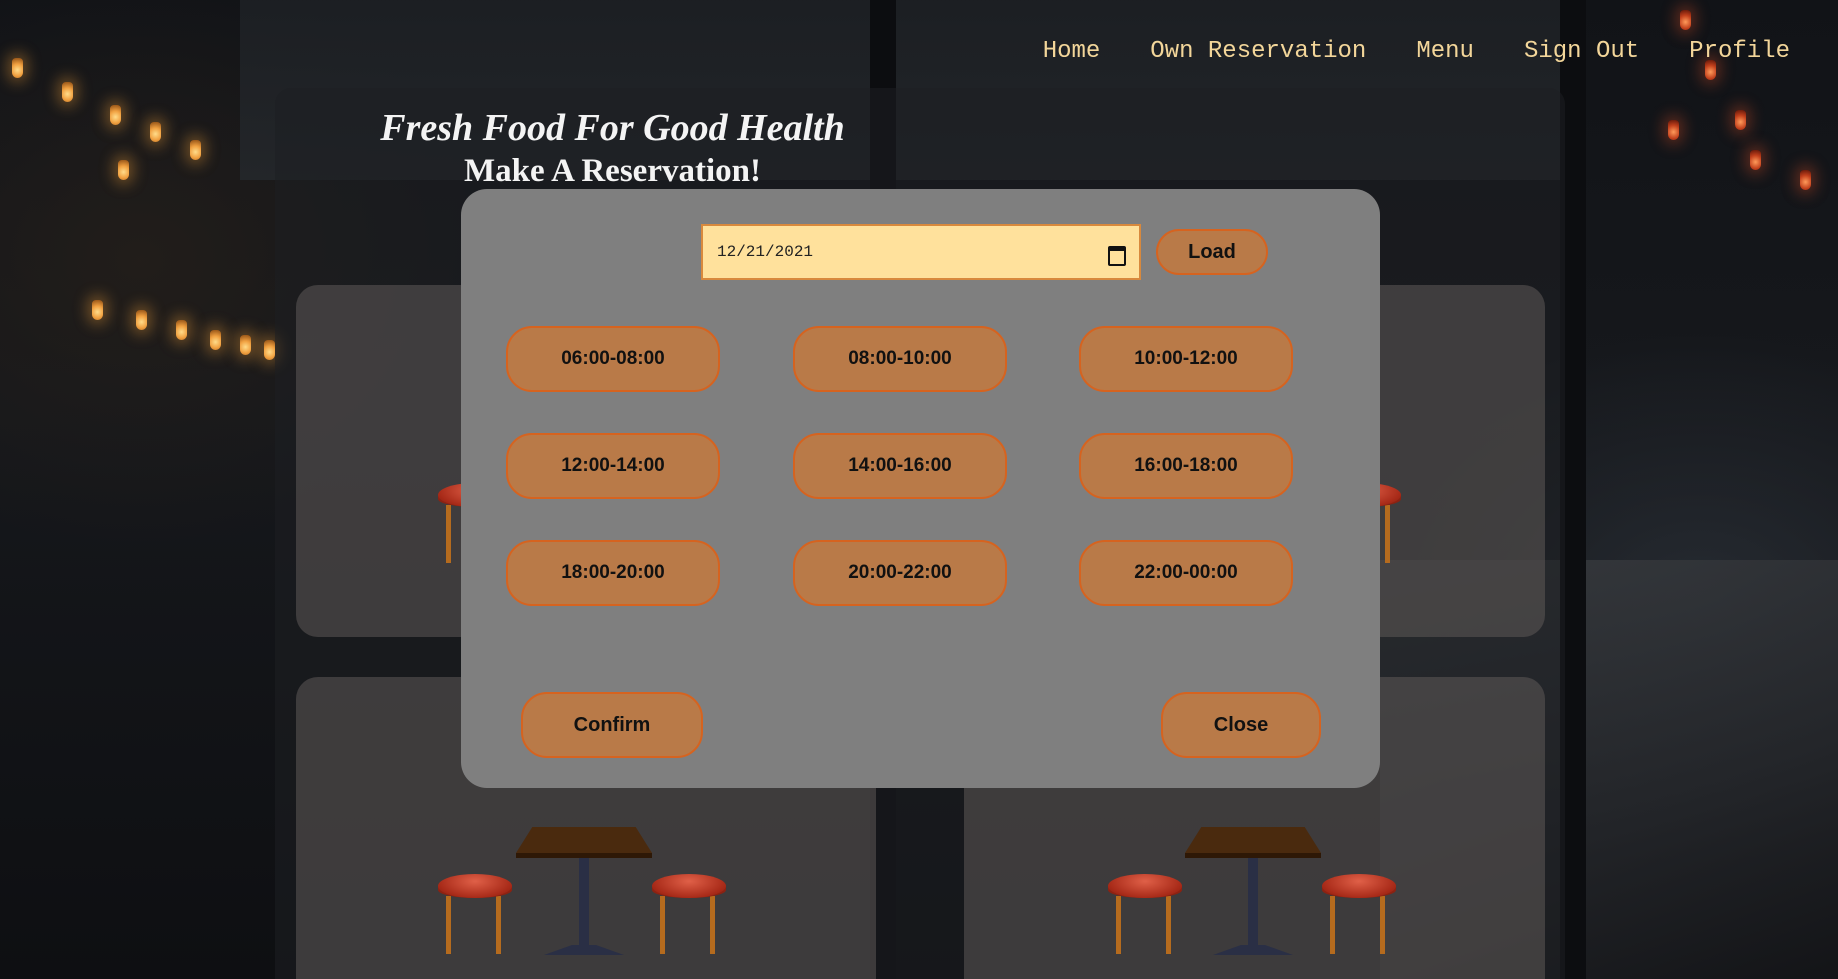  Describe the element at coordinates (1186, 359) in the screenshot. I see `time-slot-button: 10:00-12:00` at that location.